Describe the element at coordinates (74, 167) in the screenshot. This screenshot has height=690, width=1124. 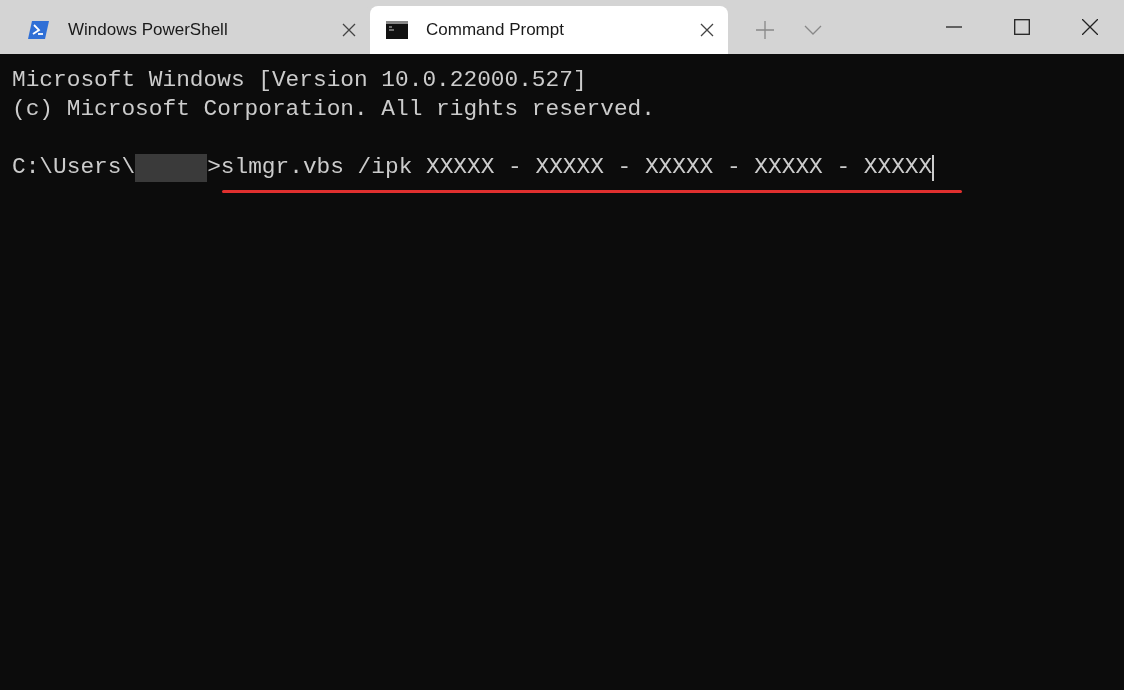
I see `prompt-path: C:\Users\` at that location.